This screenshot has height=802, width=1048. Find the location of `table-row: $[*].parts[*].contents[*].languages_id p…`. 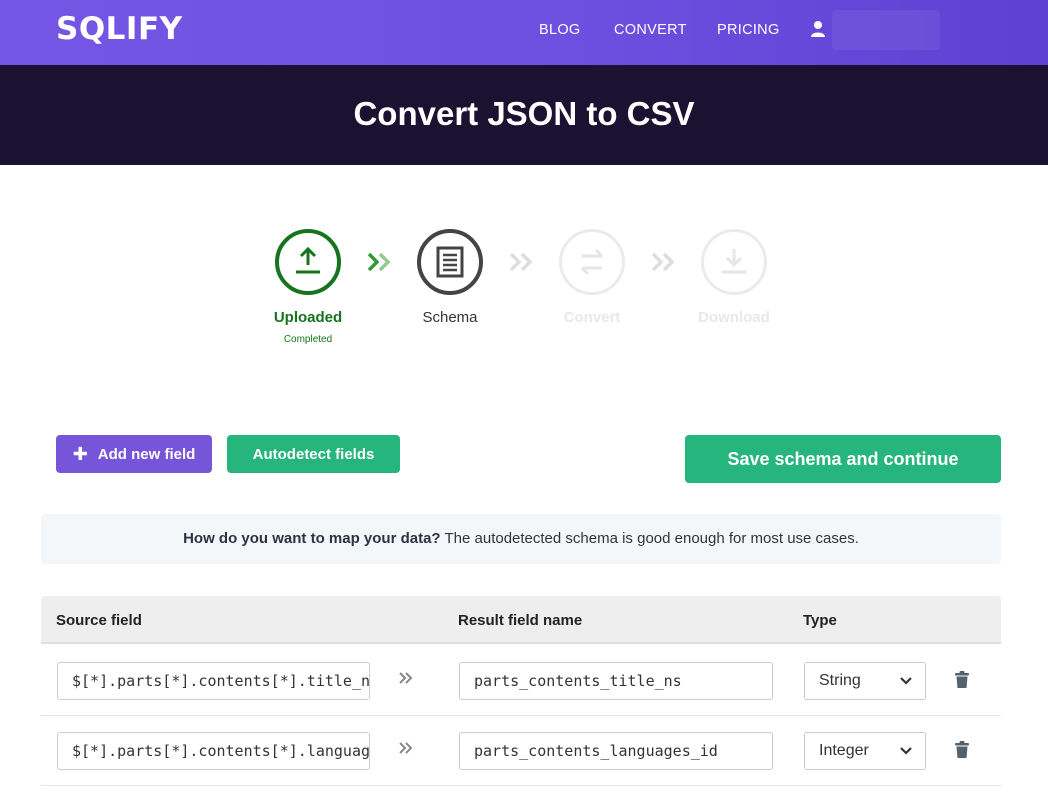

table-row: $[*].parts[*].contents[*].languages_id p… is located at coordinates (521, 751).